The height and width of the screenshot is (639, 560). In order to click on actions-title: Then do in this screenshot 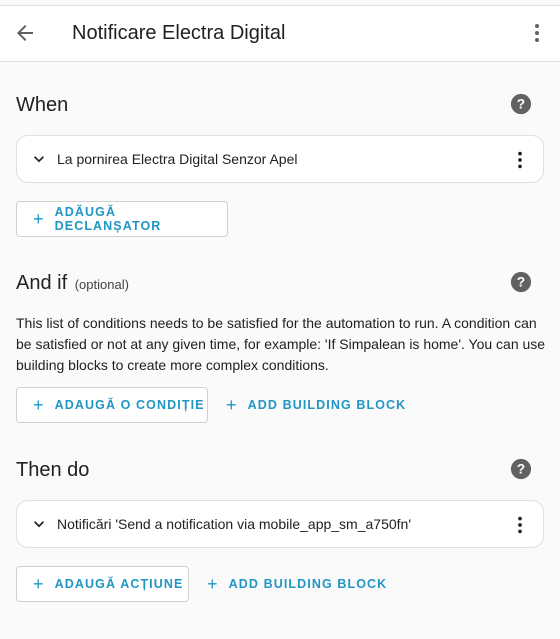, I will do `click(53, 470)`.